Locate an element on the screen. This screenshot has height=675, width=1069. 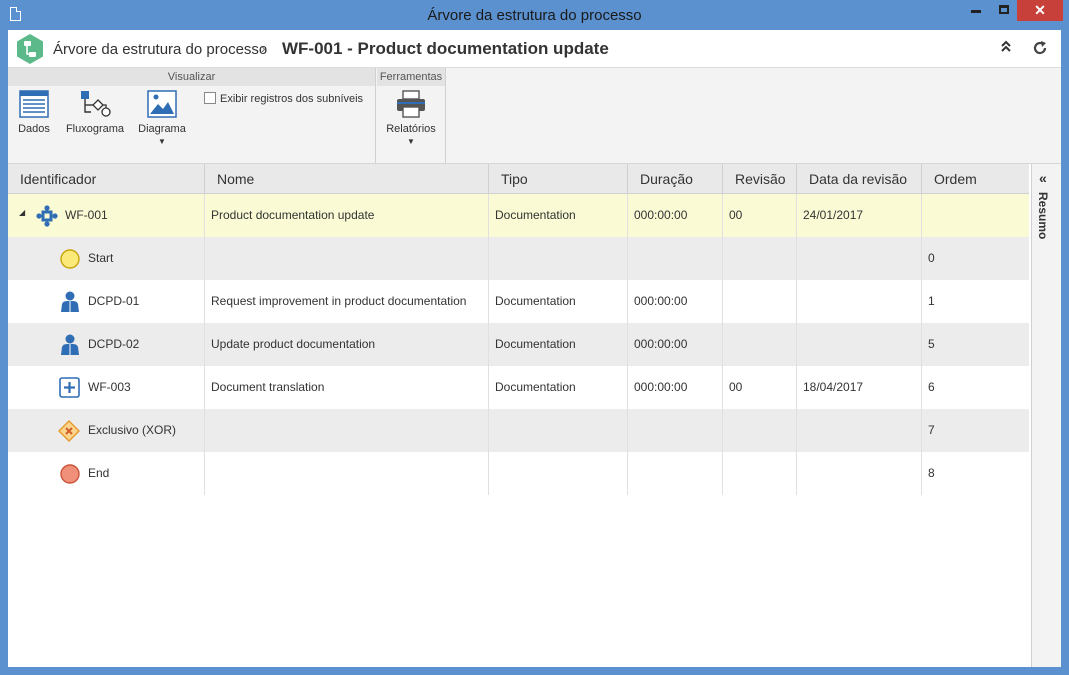
dados-label: Dados is located at coordinates (34, 129).